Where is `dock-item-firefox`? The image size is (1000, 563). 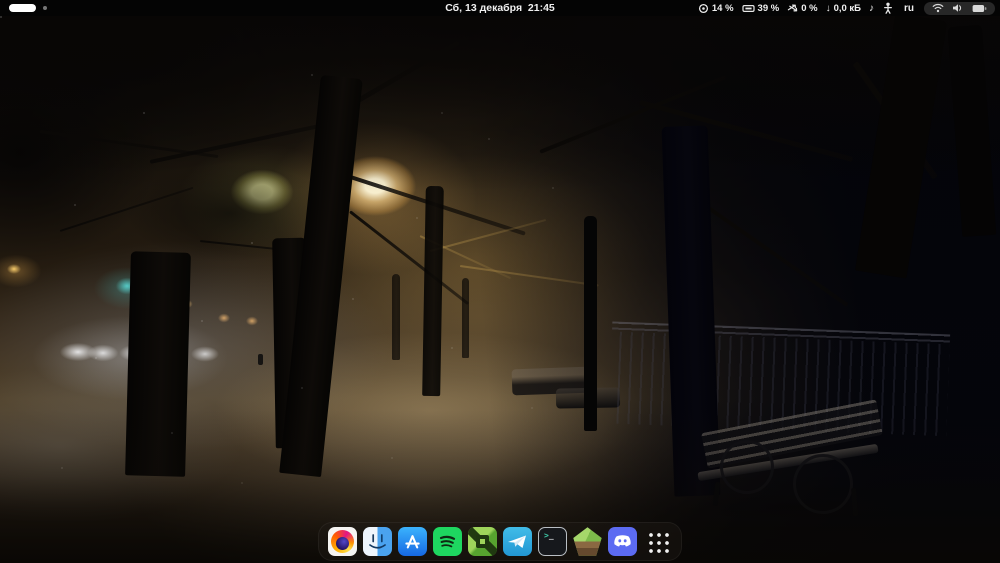 dock-item-firefox is located at coordinates (342, 541).